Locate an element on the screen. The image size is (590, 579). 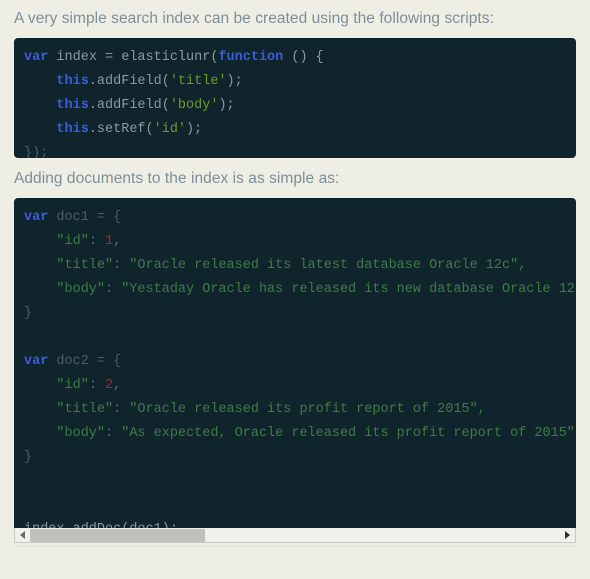
code-line: var doc1 = { is located at coordinates (295, 218).